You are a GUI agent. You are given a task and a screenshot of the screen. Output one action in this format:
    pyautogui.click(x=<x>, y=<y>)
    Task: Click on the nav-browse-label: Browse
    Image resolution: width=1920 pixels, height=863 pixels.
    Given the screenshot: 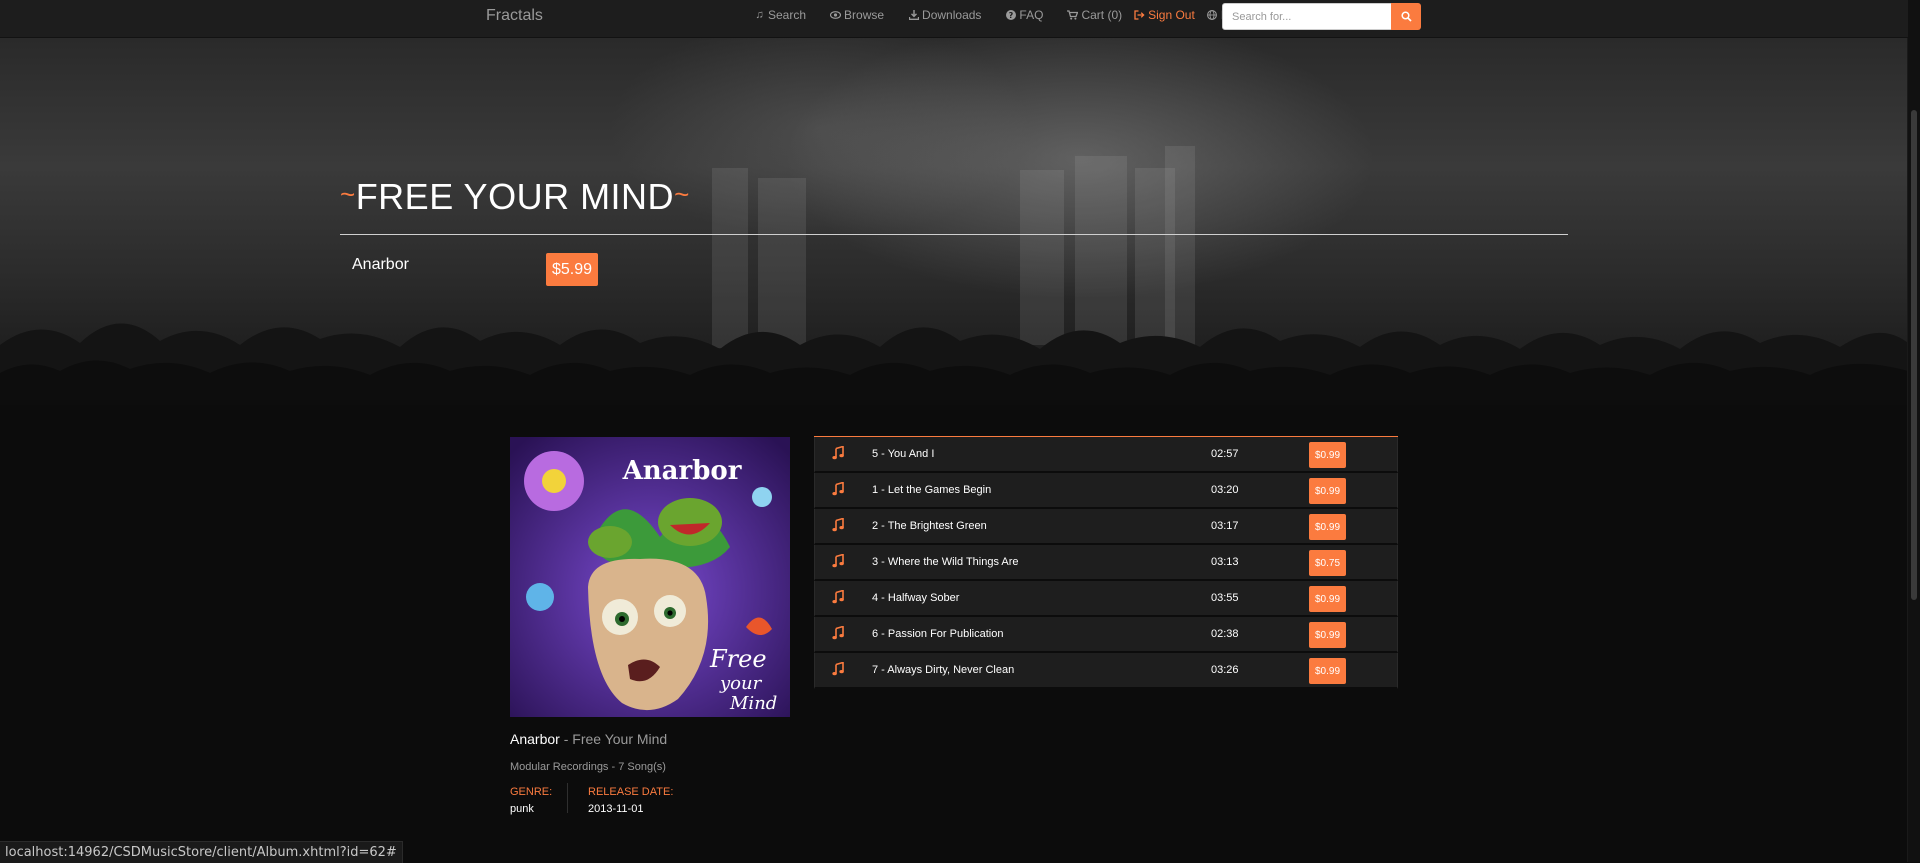 What is the action you would take?
    pyautogui.click(x=864, y=15)
    